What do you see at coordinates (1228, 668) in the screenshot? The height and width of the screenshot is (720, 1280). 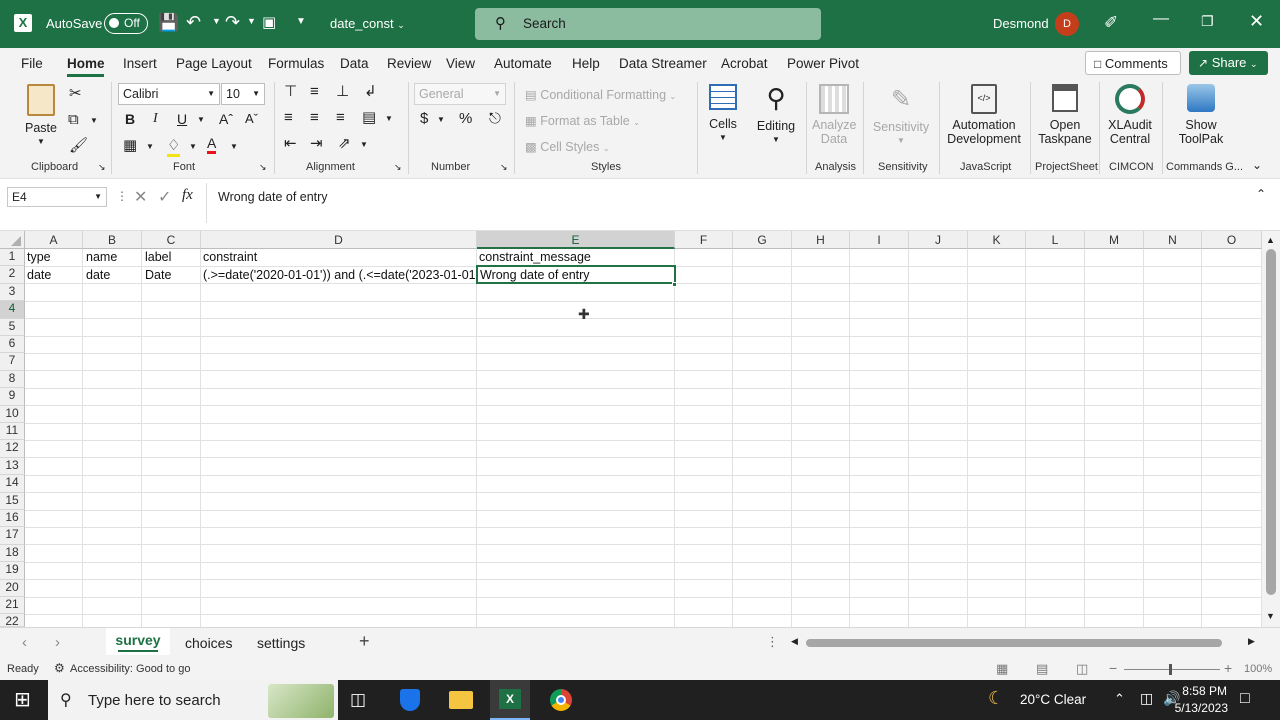 I see `zoom-in-icon: +` at bounding box center [1228, 668].